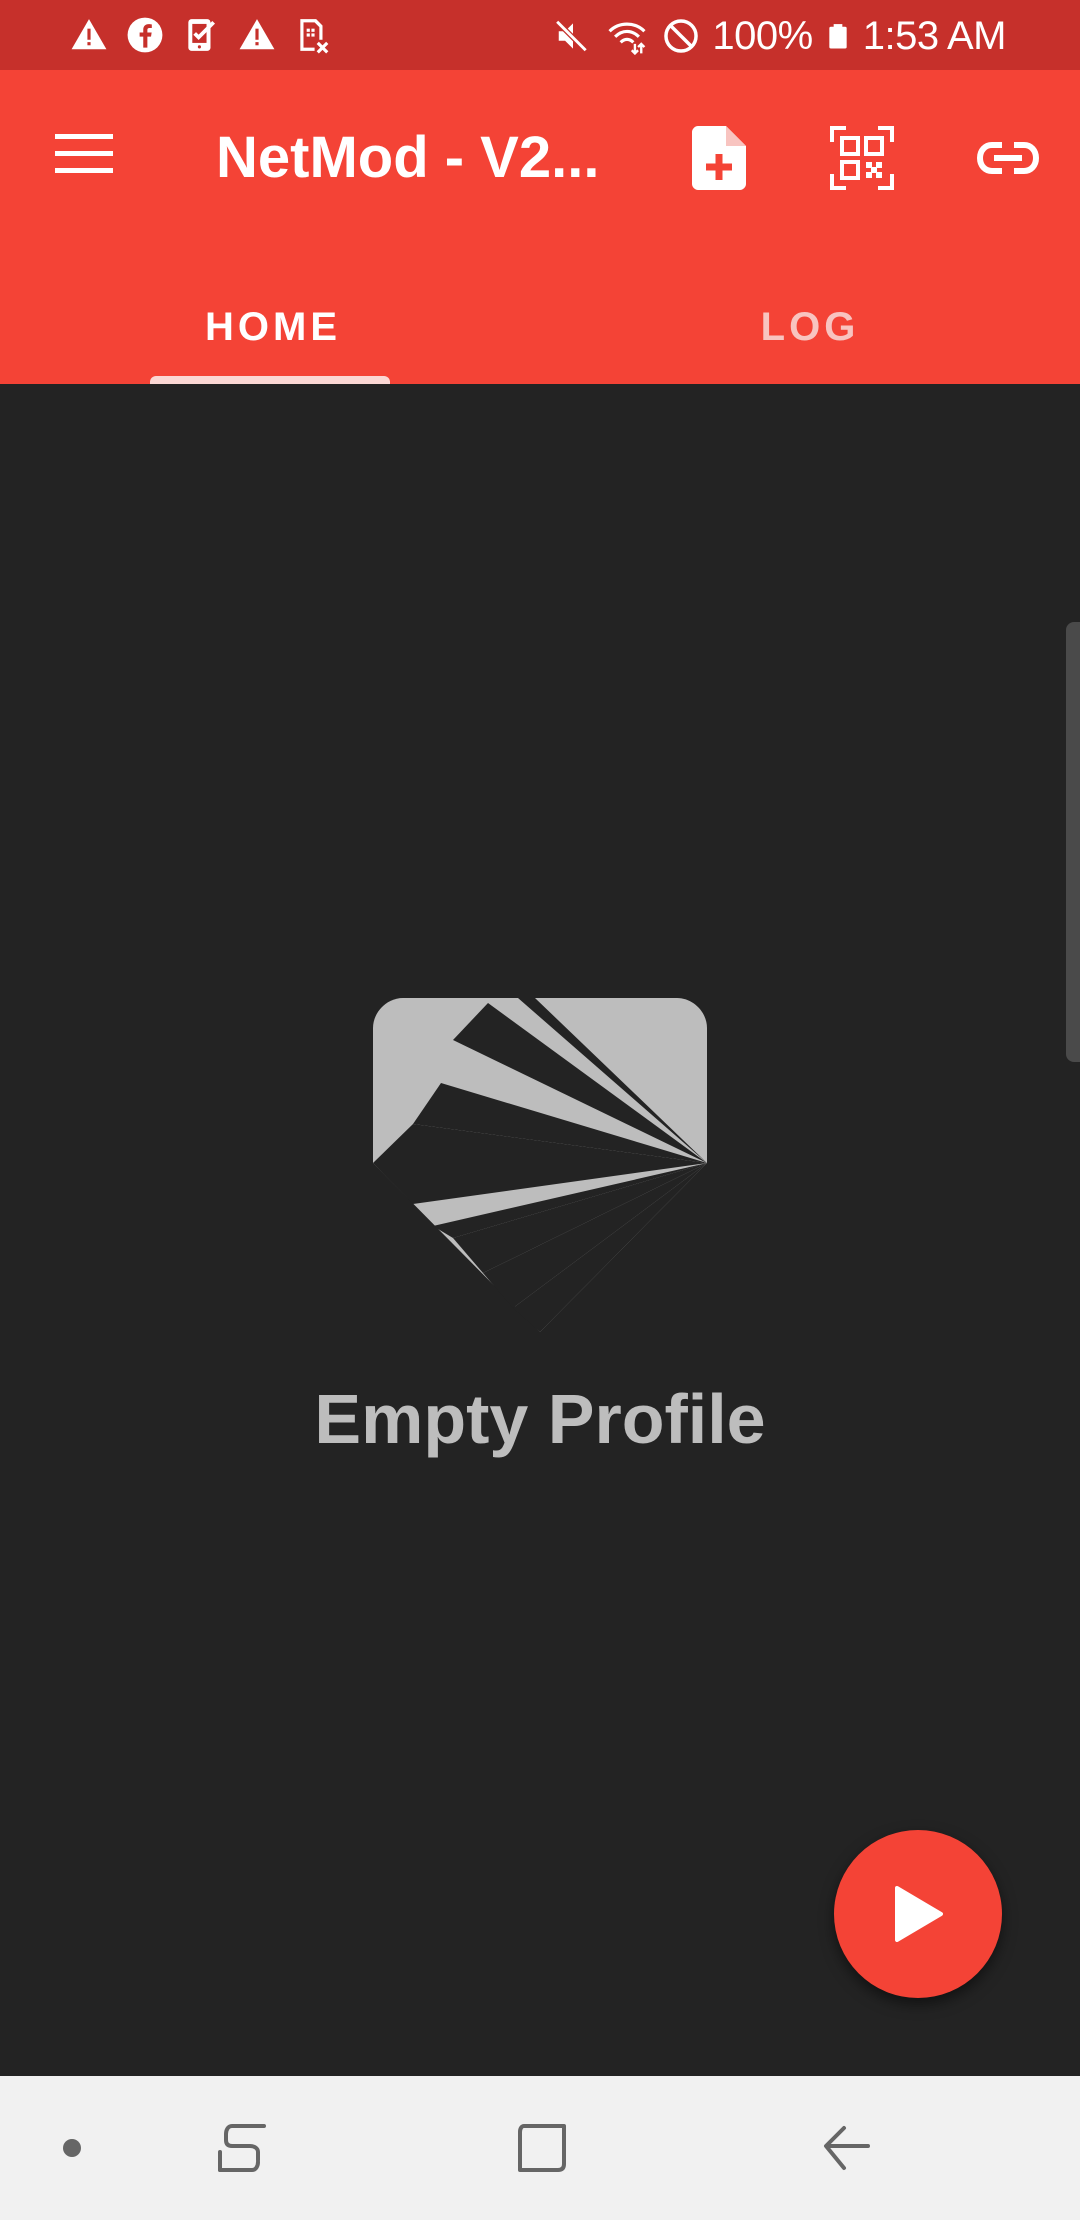  What do you see at coordinates (270, 380) in the screenshot?
I see `tab-indicator` at bounding box center [270, 380].